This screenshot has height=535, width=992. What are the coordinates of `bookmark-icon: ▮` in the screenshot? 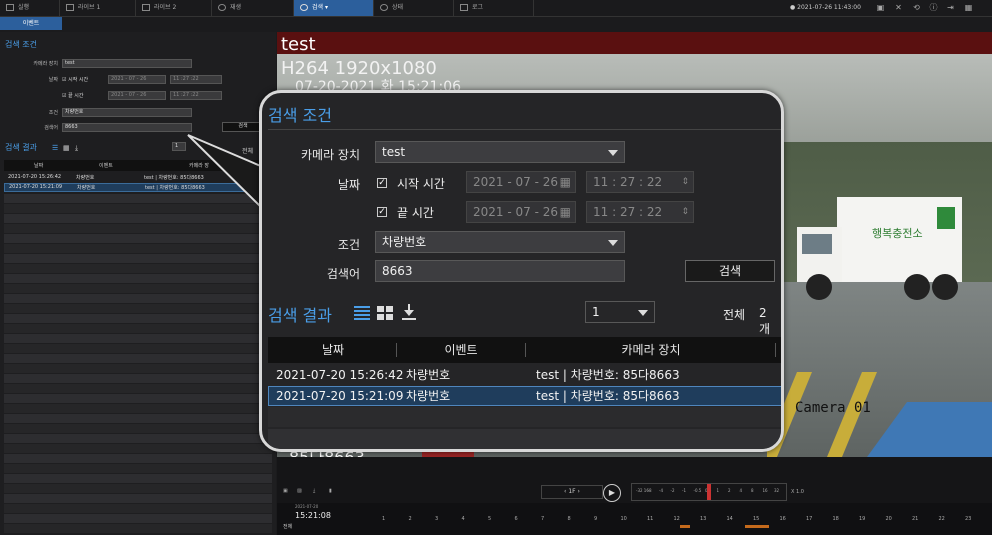 It's located at (330, 491).